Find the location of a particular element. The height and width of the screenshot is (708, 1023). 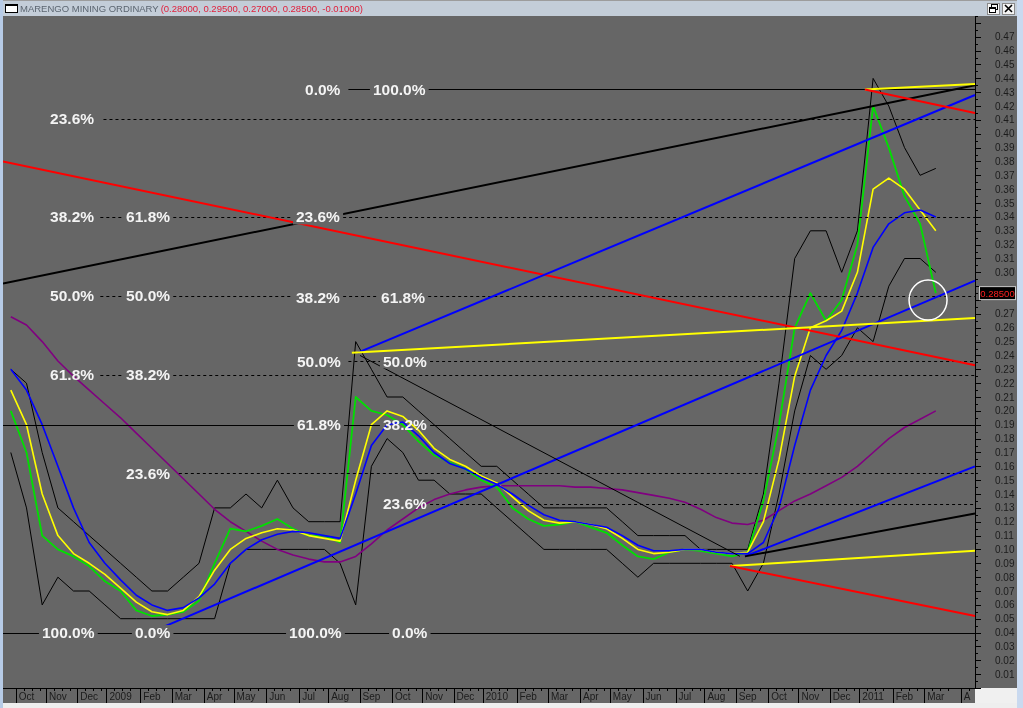

restore-button is located at coordinates (993, 8).